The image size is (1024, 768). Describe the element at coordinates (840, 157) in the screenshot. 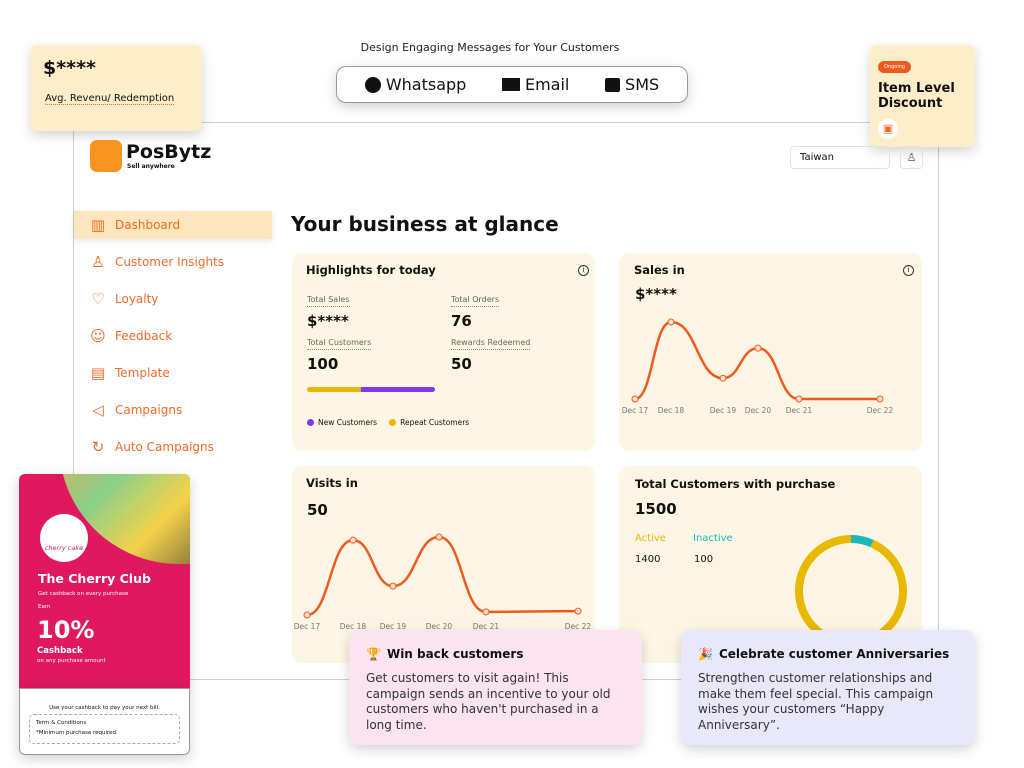

I see `country-select: Taiwan` at that location.